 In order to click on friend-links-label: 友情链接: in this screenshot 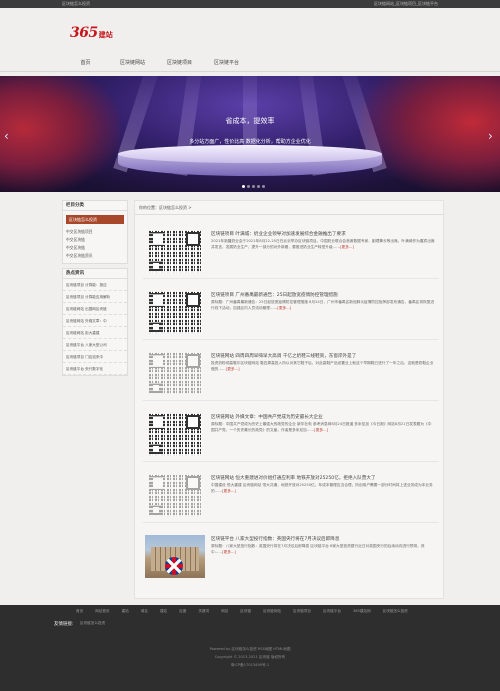, I will do `click(64, 624)`.